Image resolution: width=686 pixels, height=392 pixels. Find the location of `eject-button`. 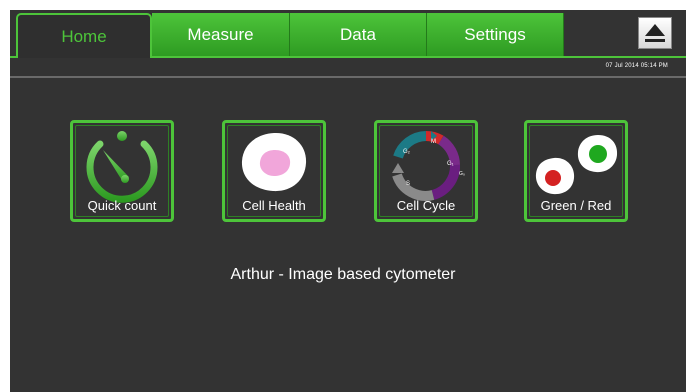

eject-button is located at coordinates (655, 33).